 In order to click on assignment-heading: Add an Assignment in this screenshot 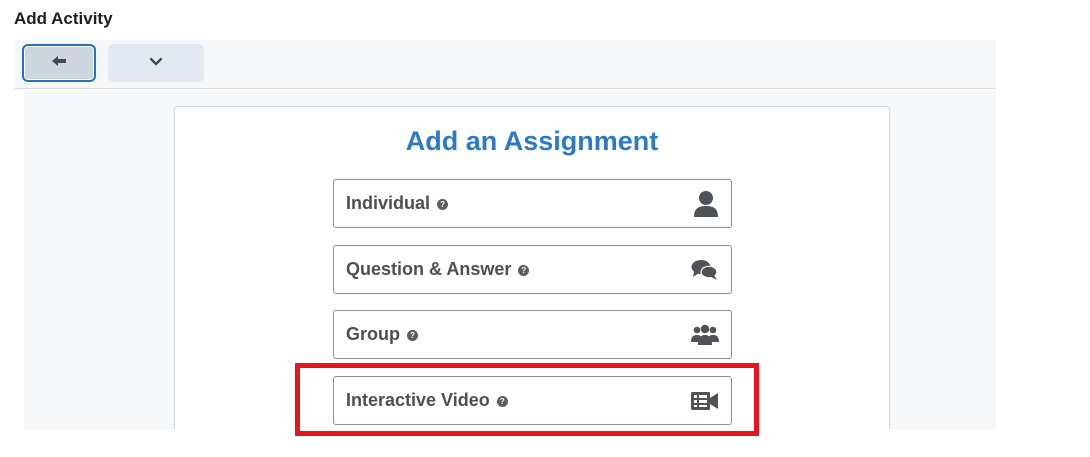, I will do `click(532, 141)`.